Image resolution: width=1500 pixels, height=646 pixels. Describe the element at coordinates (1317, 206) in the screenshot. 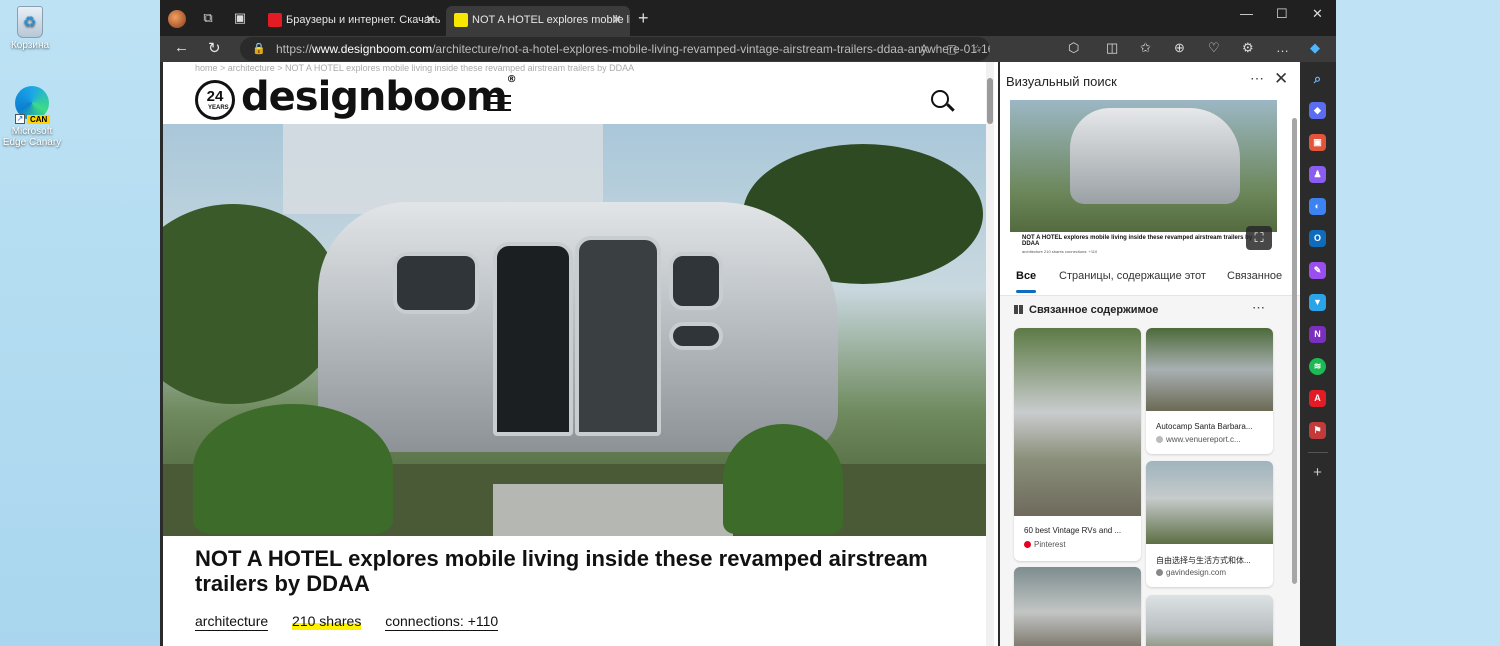

I see `copilot-app-icon: ◐` at that location.